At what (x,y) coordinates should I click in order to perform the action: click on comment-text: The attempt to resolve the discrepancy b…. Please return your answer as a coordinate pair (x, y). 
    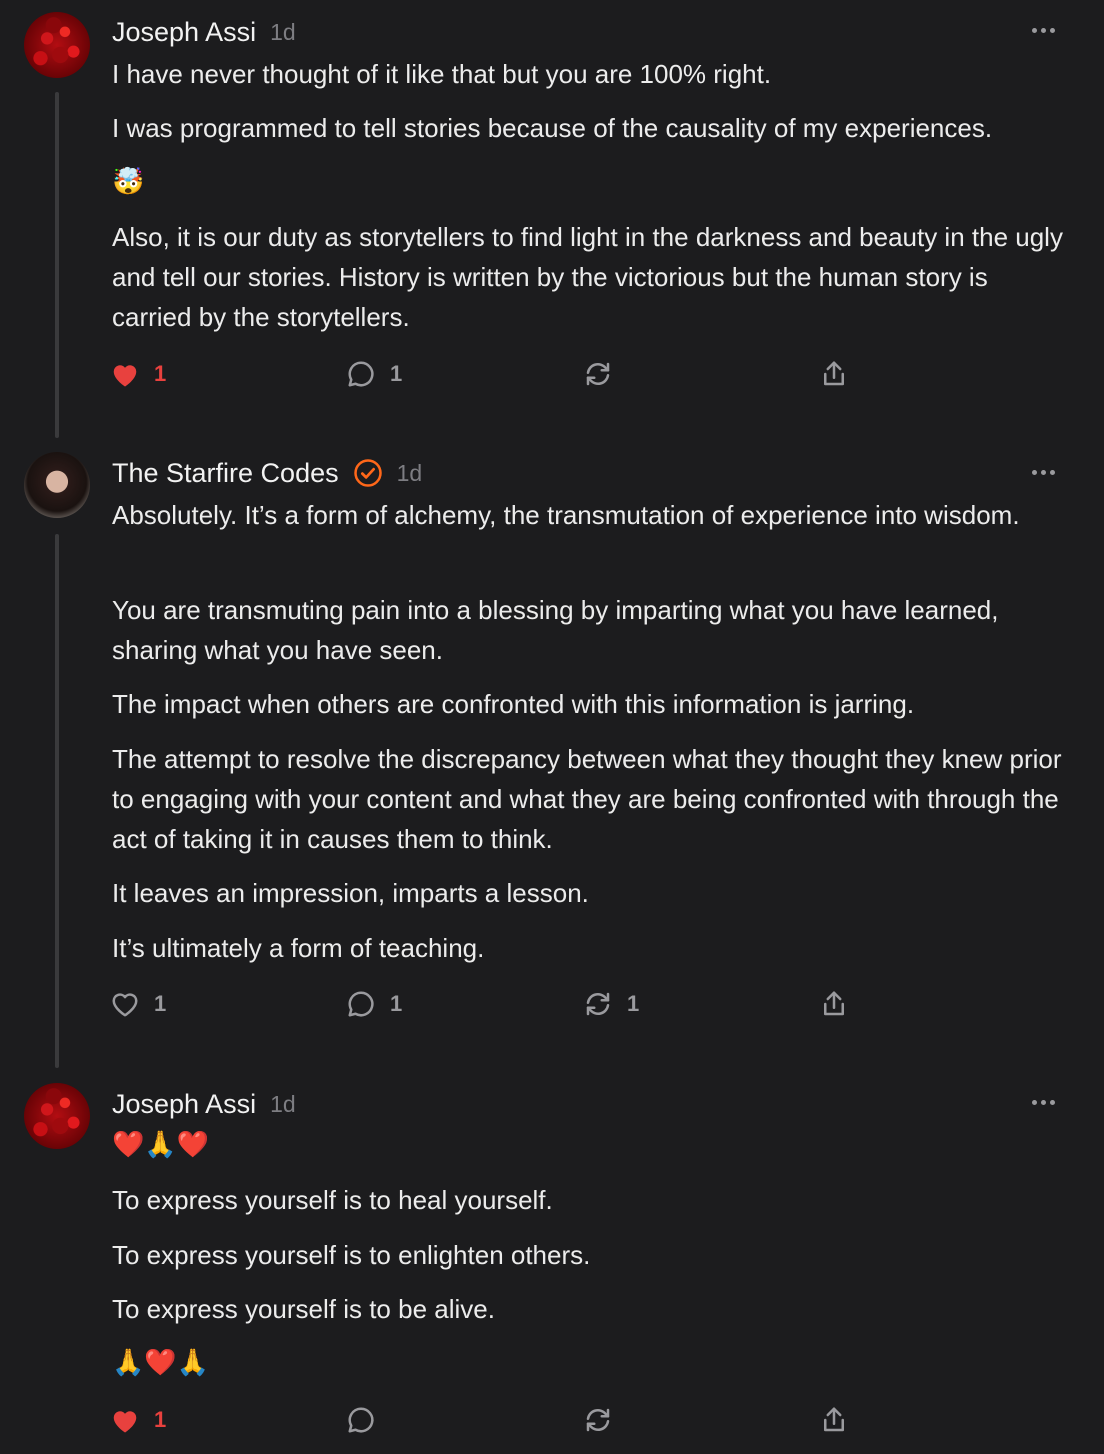
    Looking at the image, I should click on (587, 799).